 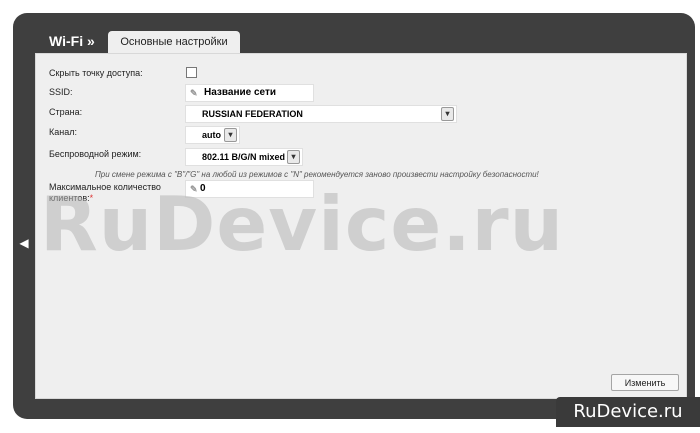 I want to click on apply-button: Изменить, so click(x=645, y=382).